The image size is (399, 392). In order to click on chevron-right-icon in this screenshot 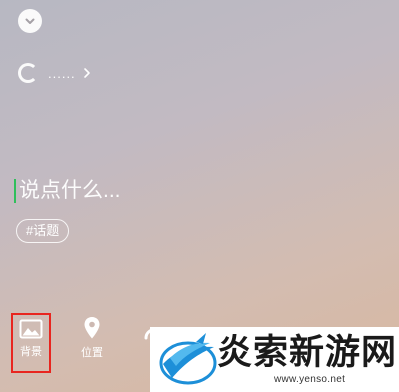, I will do `click(87, 73)`.